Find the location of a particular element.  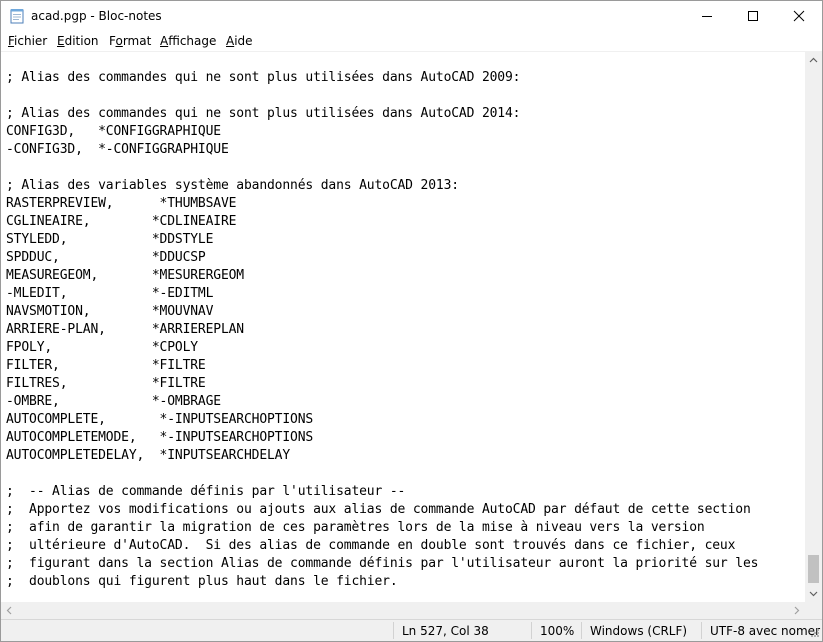

close-button is located at coordinates (799, 16).